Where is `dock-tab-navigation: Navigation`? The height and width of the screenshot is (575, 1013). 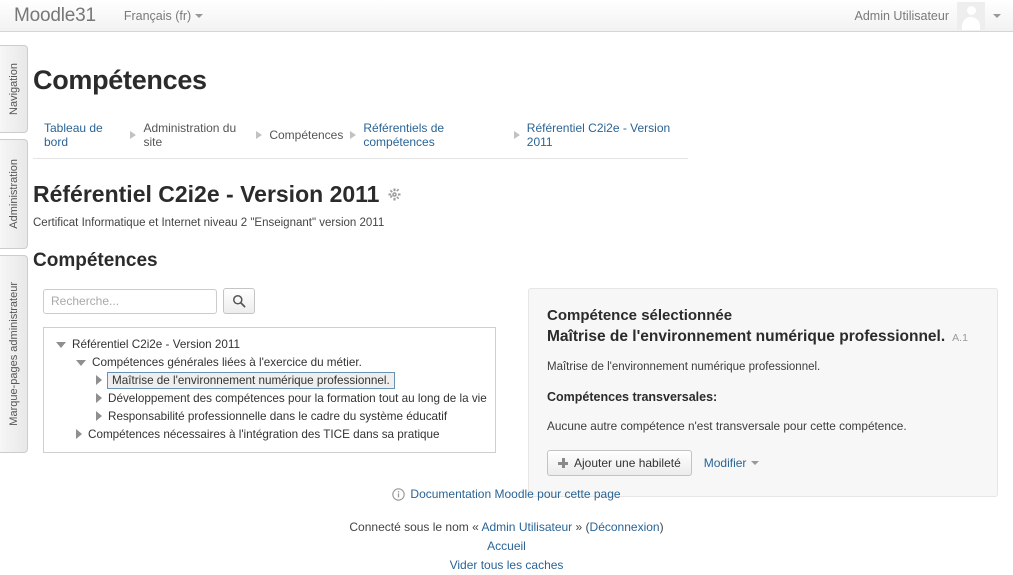 dock-tab-navigation: Navigation is located at coordinates (14, 89).